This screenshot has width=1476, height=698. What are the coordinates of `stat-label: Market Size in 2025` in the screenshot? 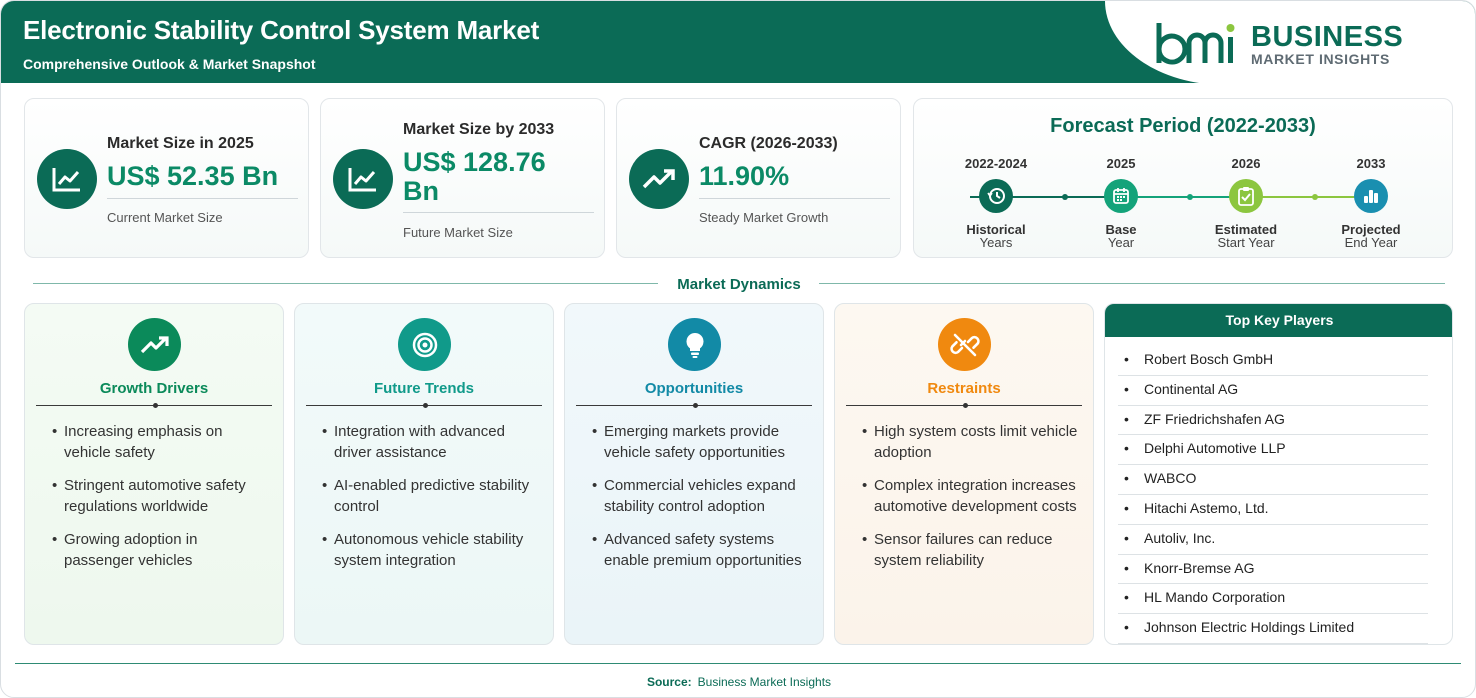 It's located at (180, 143).